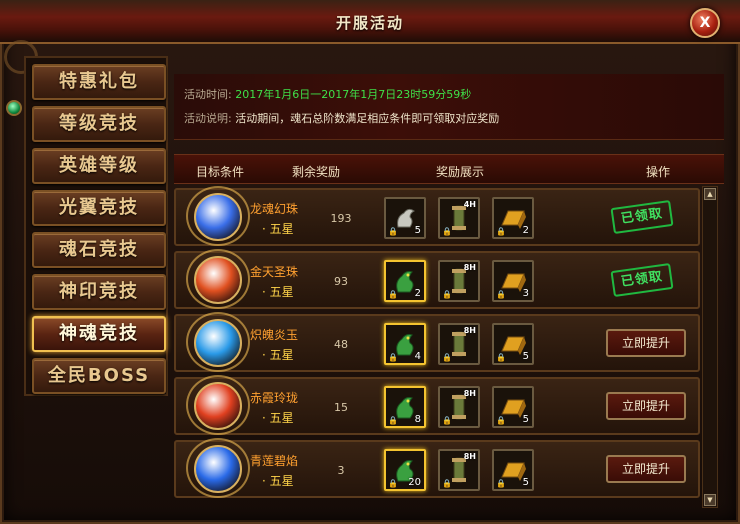  What do you see at coordinates (405, 470) in the screenshot?
I see `reward-slot: 🔒 20` at bounding box center [405, 470].